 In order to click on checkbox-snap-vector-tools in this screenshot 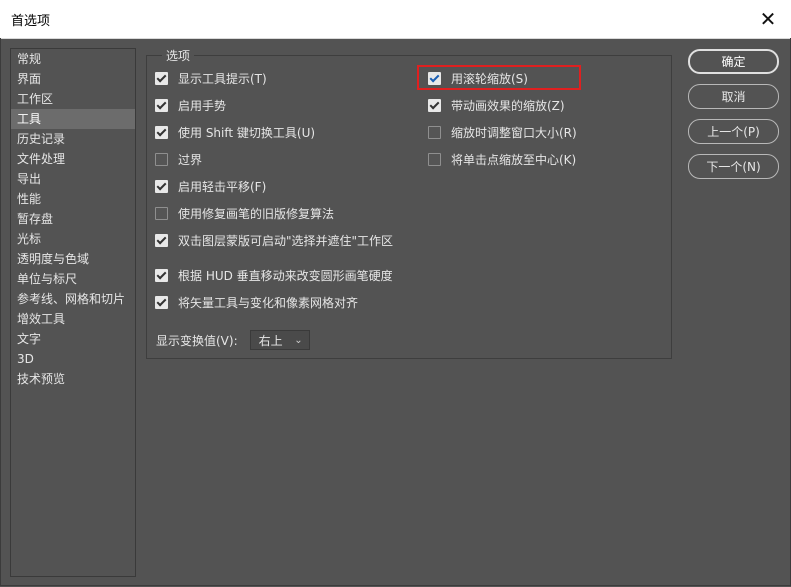, I will do `click(161, 302)`.